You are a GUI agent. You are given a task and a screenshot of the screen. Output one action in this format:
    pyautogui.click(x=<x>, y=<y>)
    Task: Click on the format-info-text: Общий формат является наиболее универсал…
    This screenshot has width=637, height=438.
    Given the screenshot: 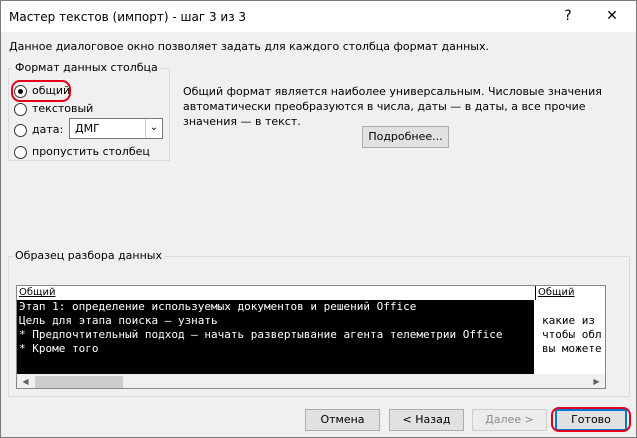 What is the action you would take?
    pyautogui.click(x=392, y=106)
    